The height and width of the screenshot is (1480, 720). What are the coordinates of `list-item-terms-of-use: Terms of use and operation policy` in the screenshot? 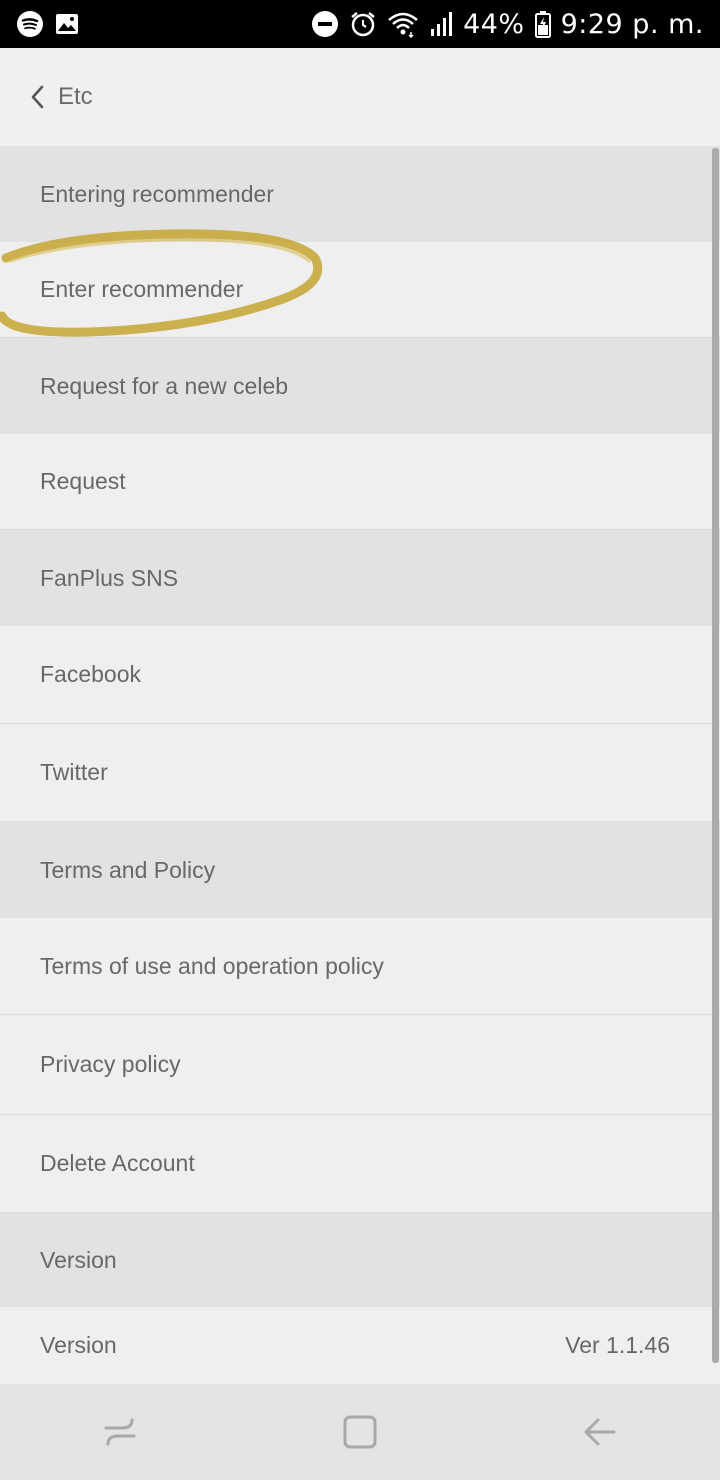 It's located at (360, 966).